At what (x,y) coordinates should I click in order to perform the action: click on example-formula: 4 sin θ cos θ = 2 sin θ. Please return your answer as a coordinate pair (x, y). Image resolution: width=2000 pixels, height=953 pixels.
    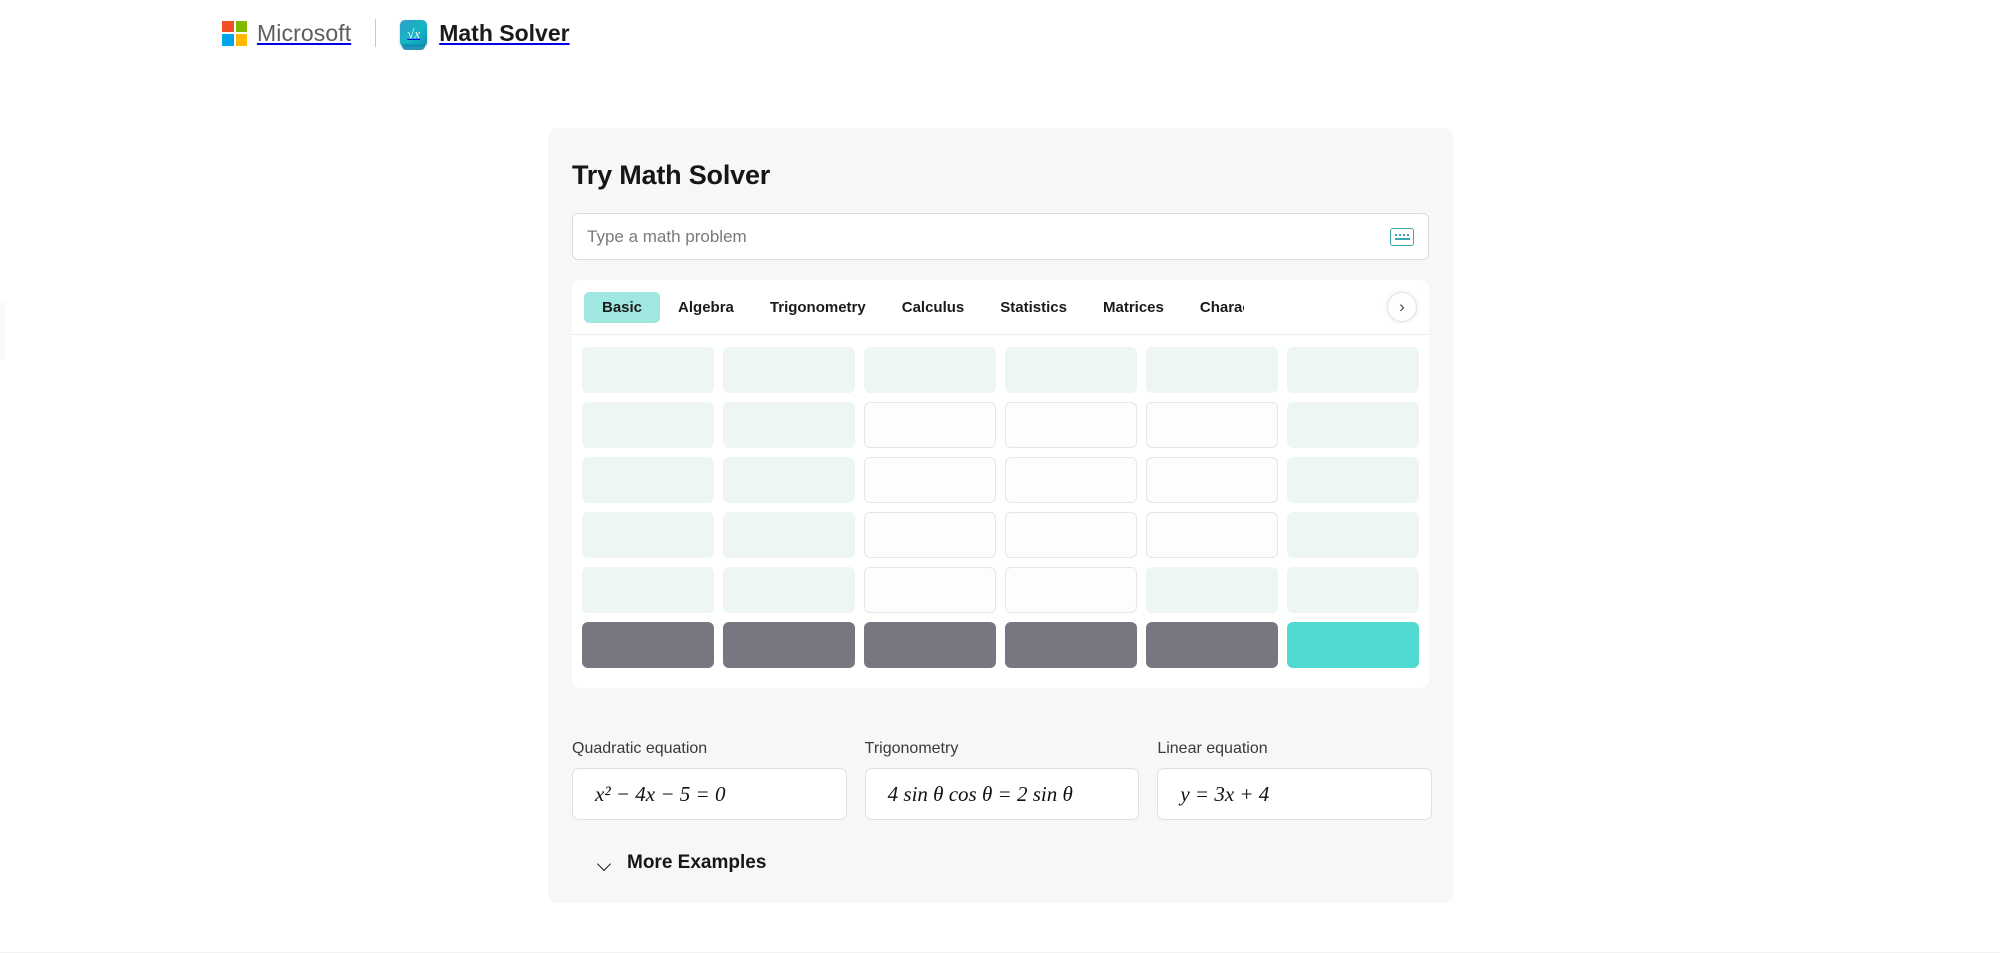
    Looking at the image, I should click on (980, 793).